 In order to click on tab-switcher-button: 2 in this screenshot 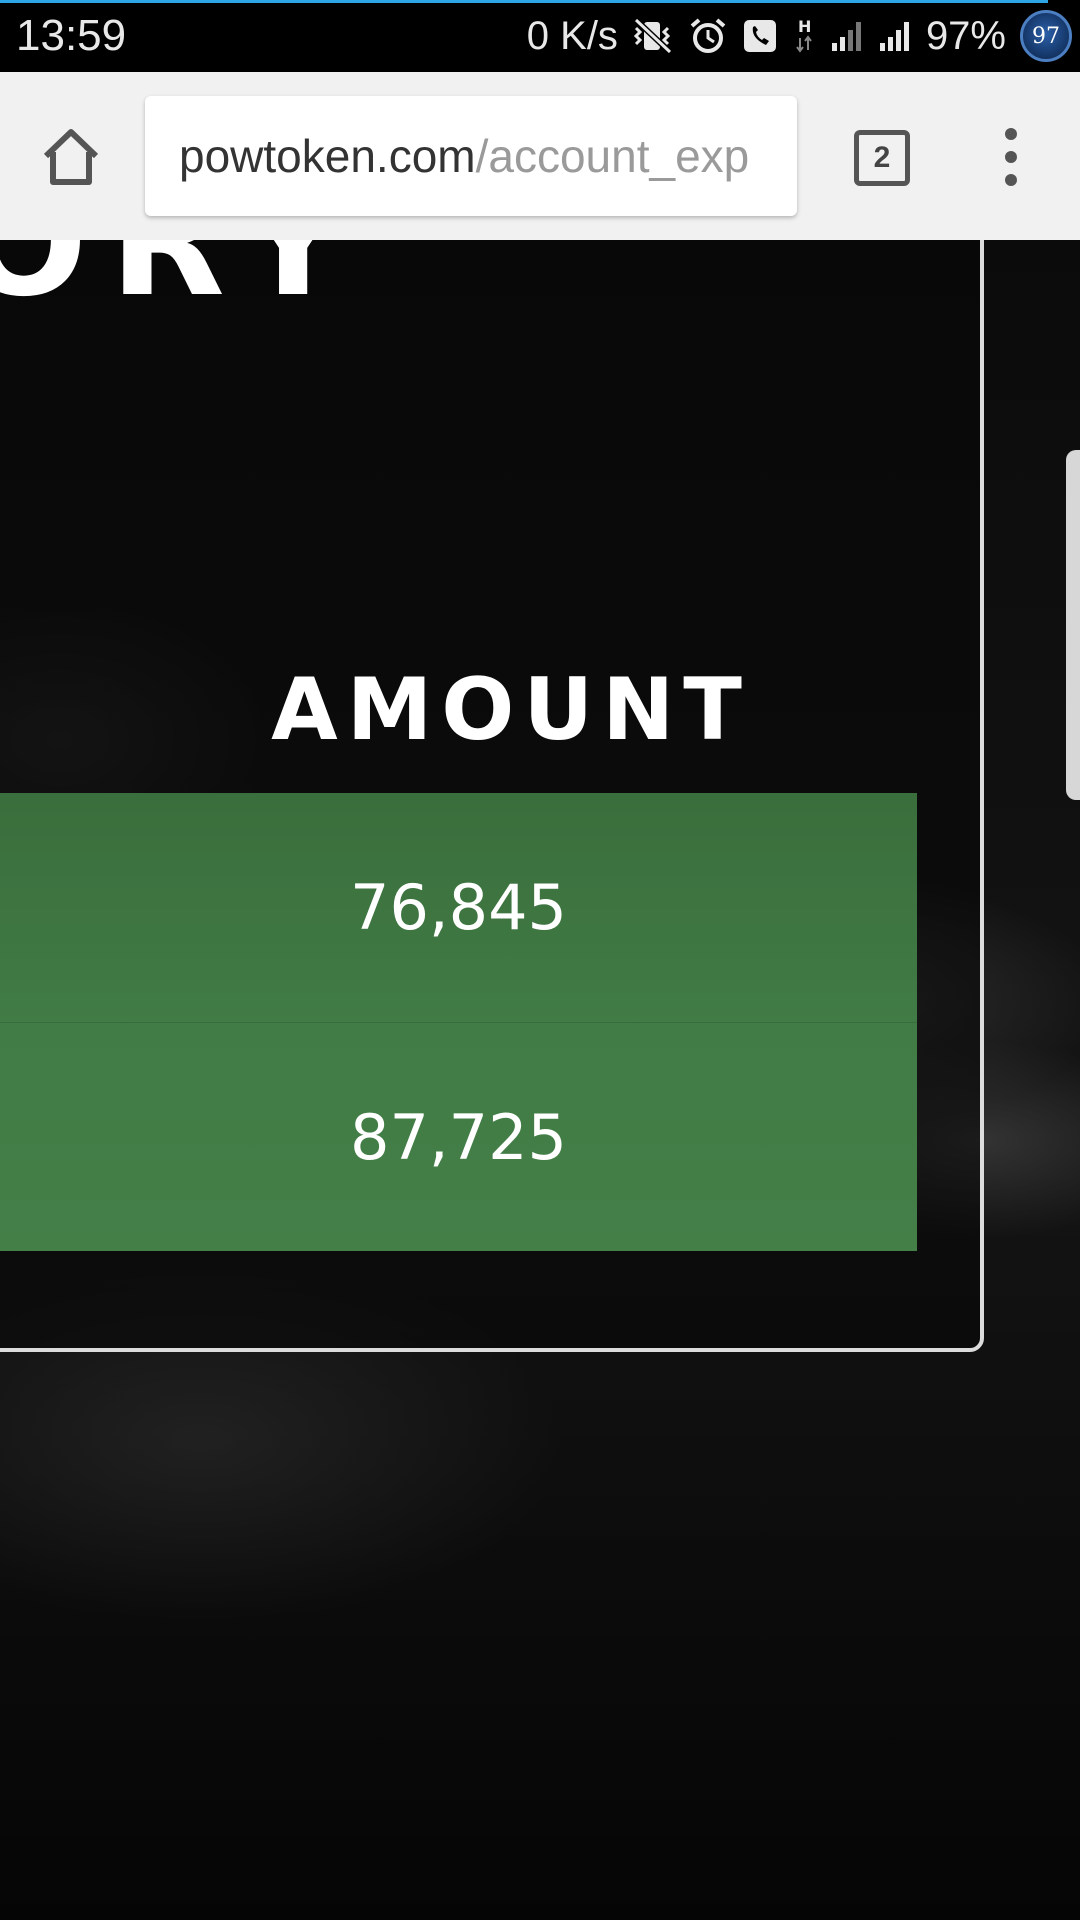, I will do `click(882, 158)`.